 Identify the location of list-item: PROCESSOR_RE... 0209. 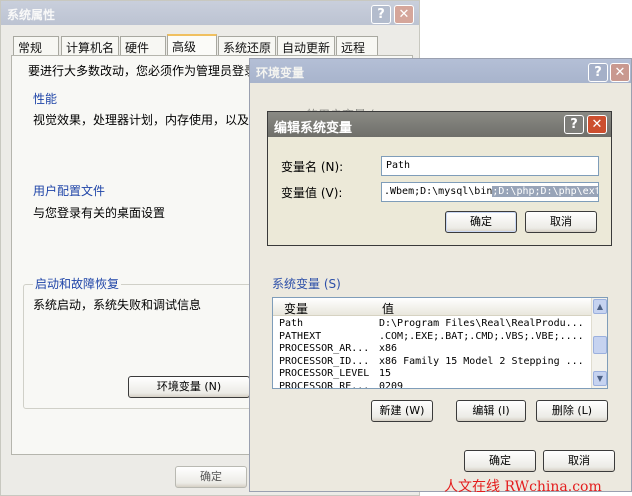
(434, 384).